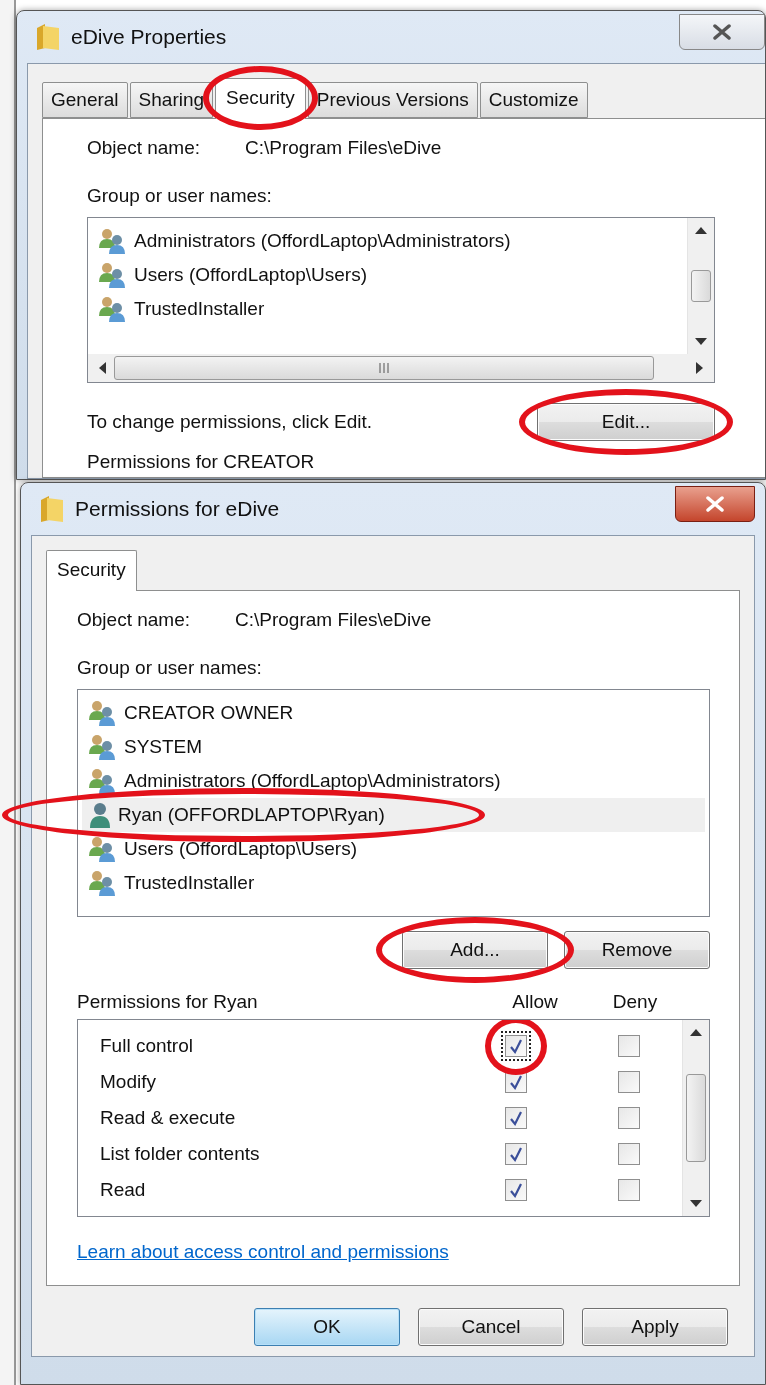 The image size is (766, 1385). I want to click on permission-name: Read & execute, so click(168, 1118).